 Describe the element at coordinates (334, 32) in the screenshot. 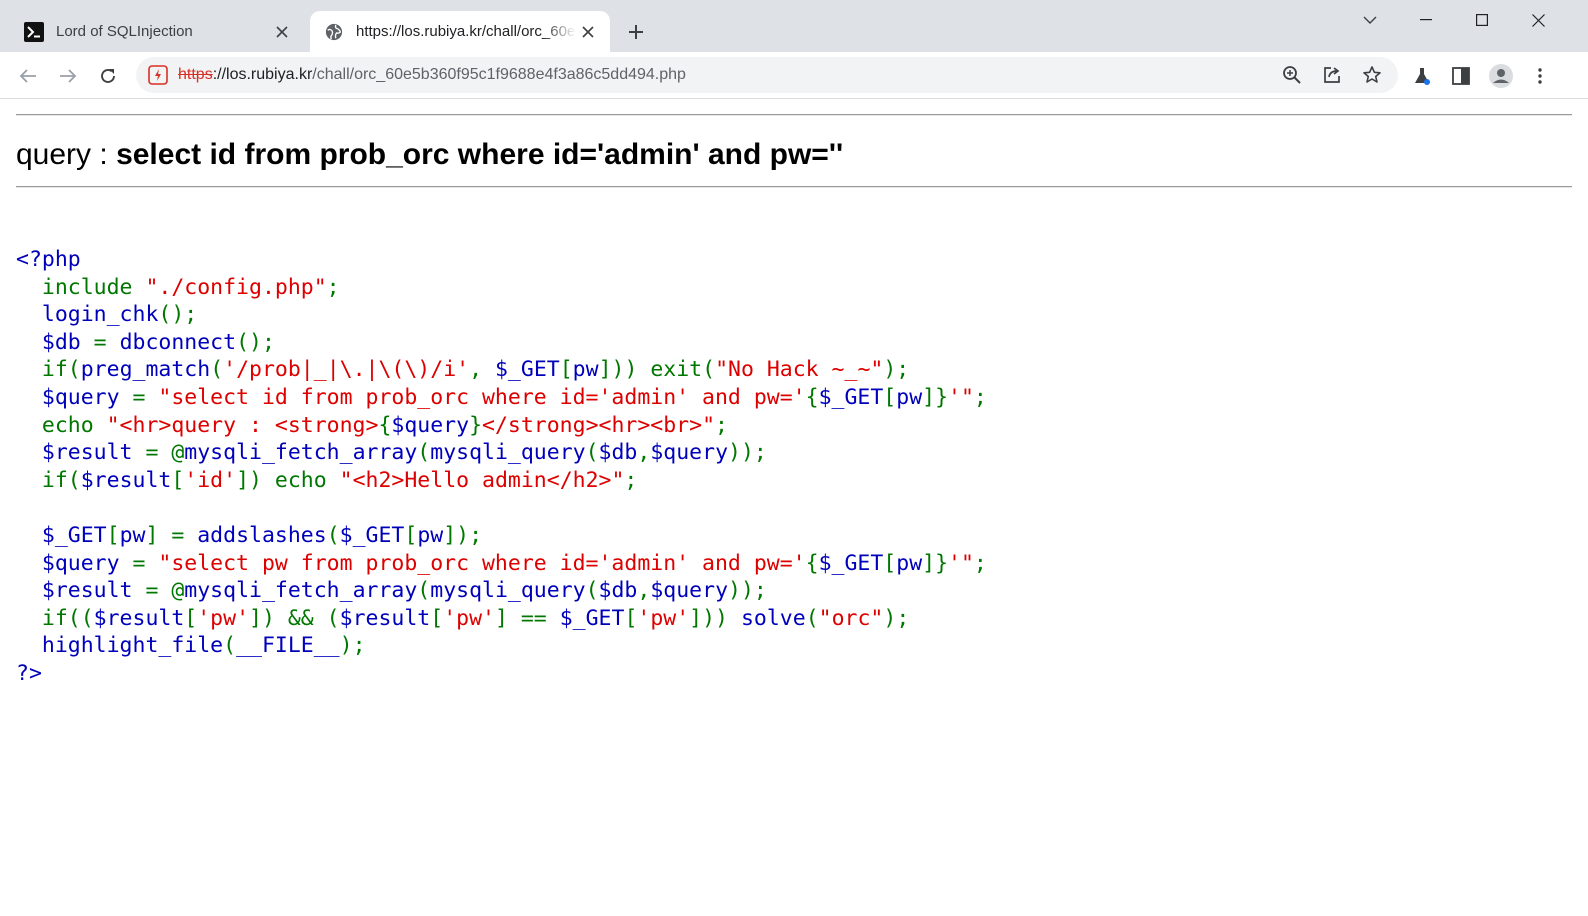

I see `globe-icon` at that location.